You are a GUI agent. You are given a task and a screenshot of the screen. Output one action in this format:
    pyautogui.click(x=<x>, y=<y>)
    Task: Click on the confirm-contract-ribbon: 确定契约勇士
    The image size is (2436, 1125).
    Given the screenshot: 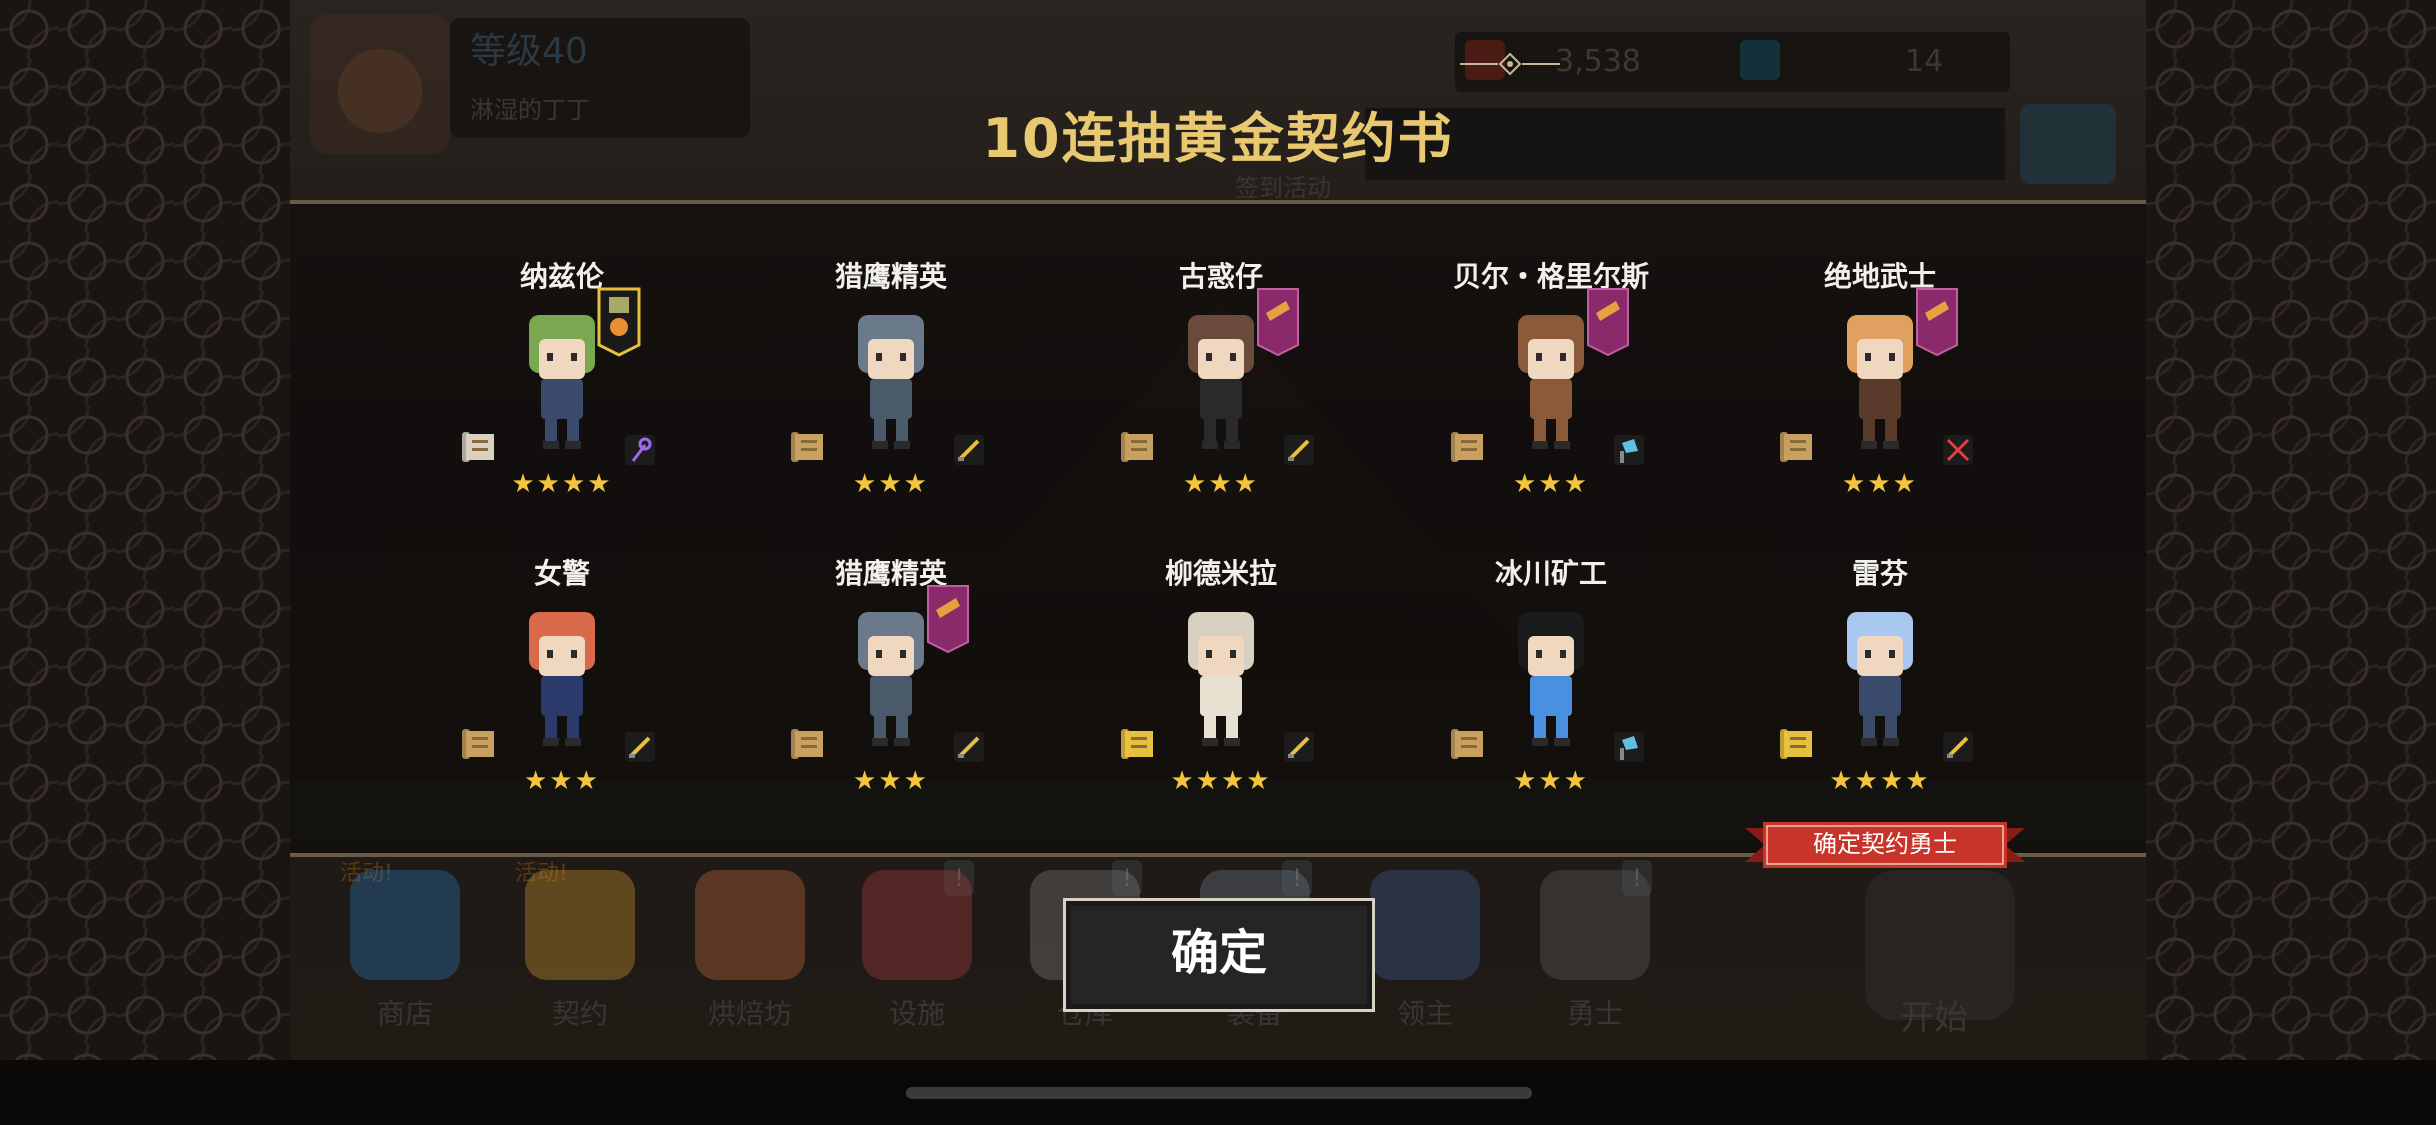 What is the action you would take?
    pyautogui.click(x=1885, y=845)
    